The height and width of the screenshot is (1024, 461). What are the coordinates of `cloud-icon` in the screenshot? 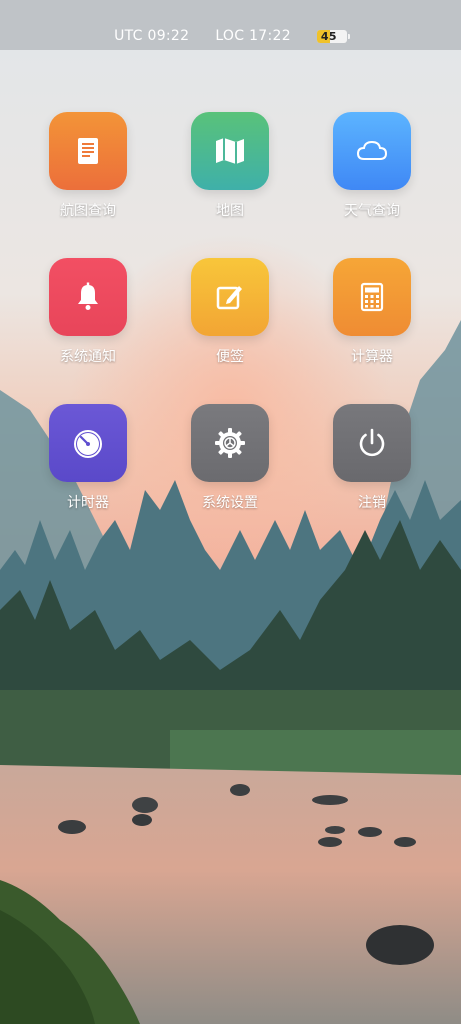 It's located at (372, 150).